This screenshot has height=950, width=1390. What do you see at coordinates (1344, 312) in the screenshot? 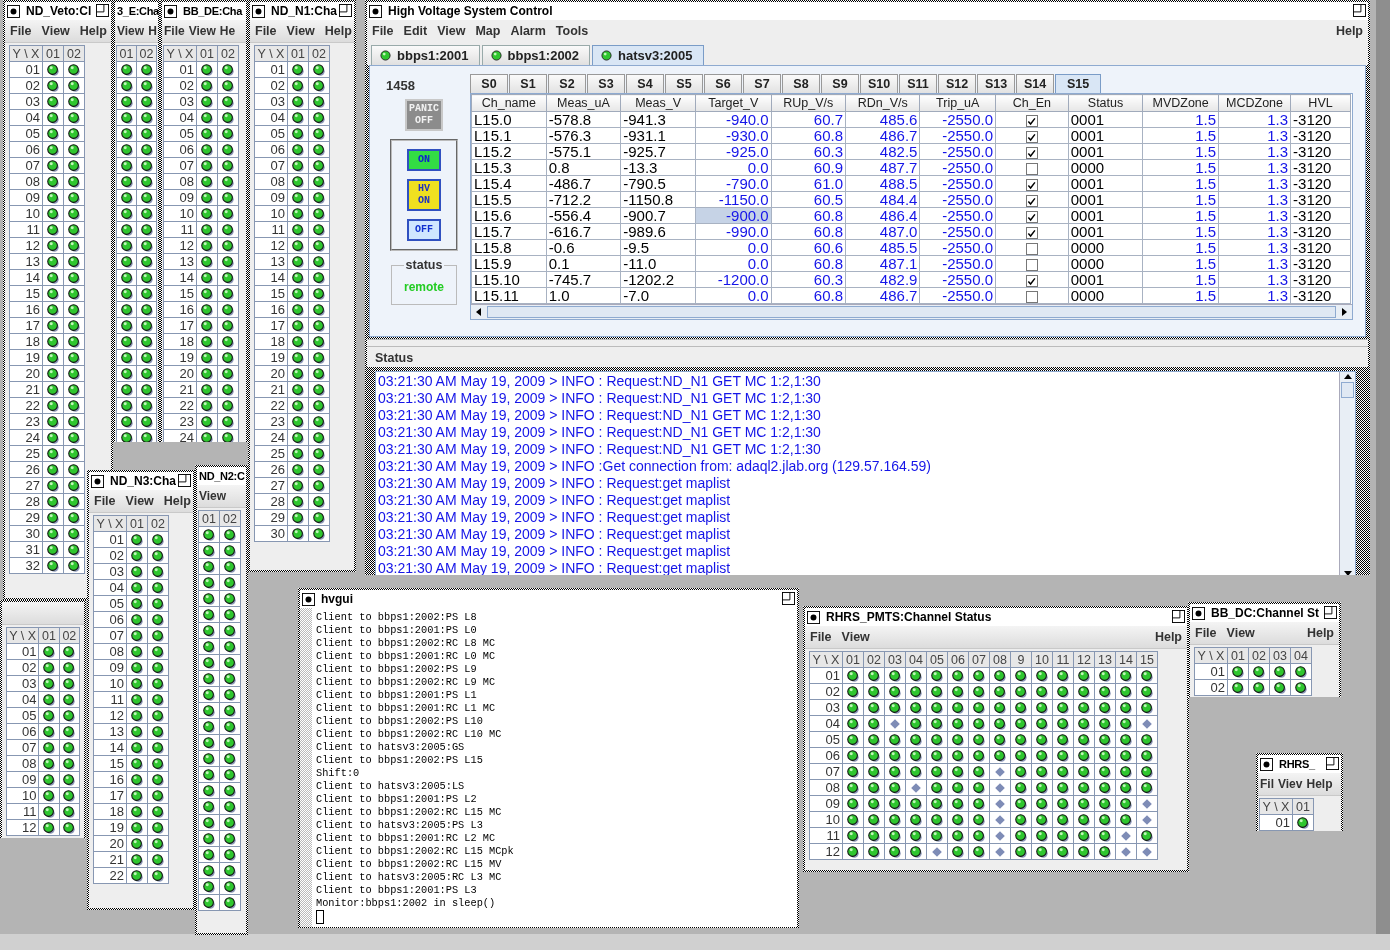
I see `arrow-right-icon` at bounding box center [1344, 312].